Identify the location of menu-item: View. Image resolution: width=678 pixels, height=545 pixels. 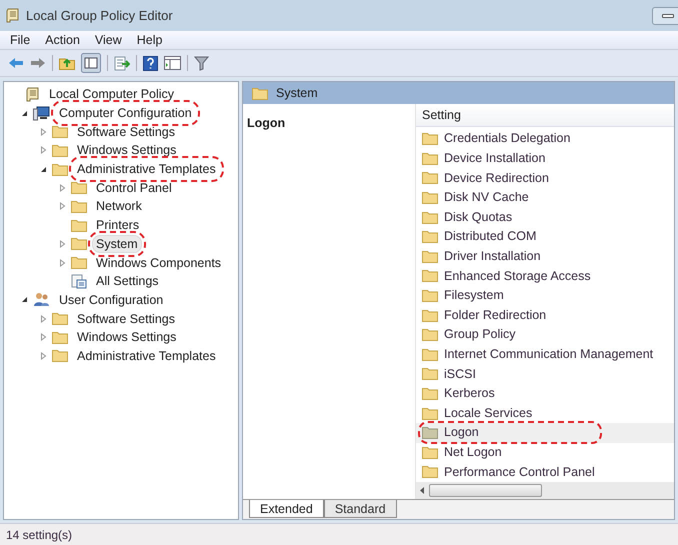
(108, 40).